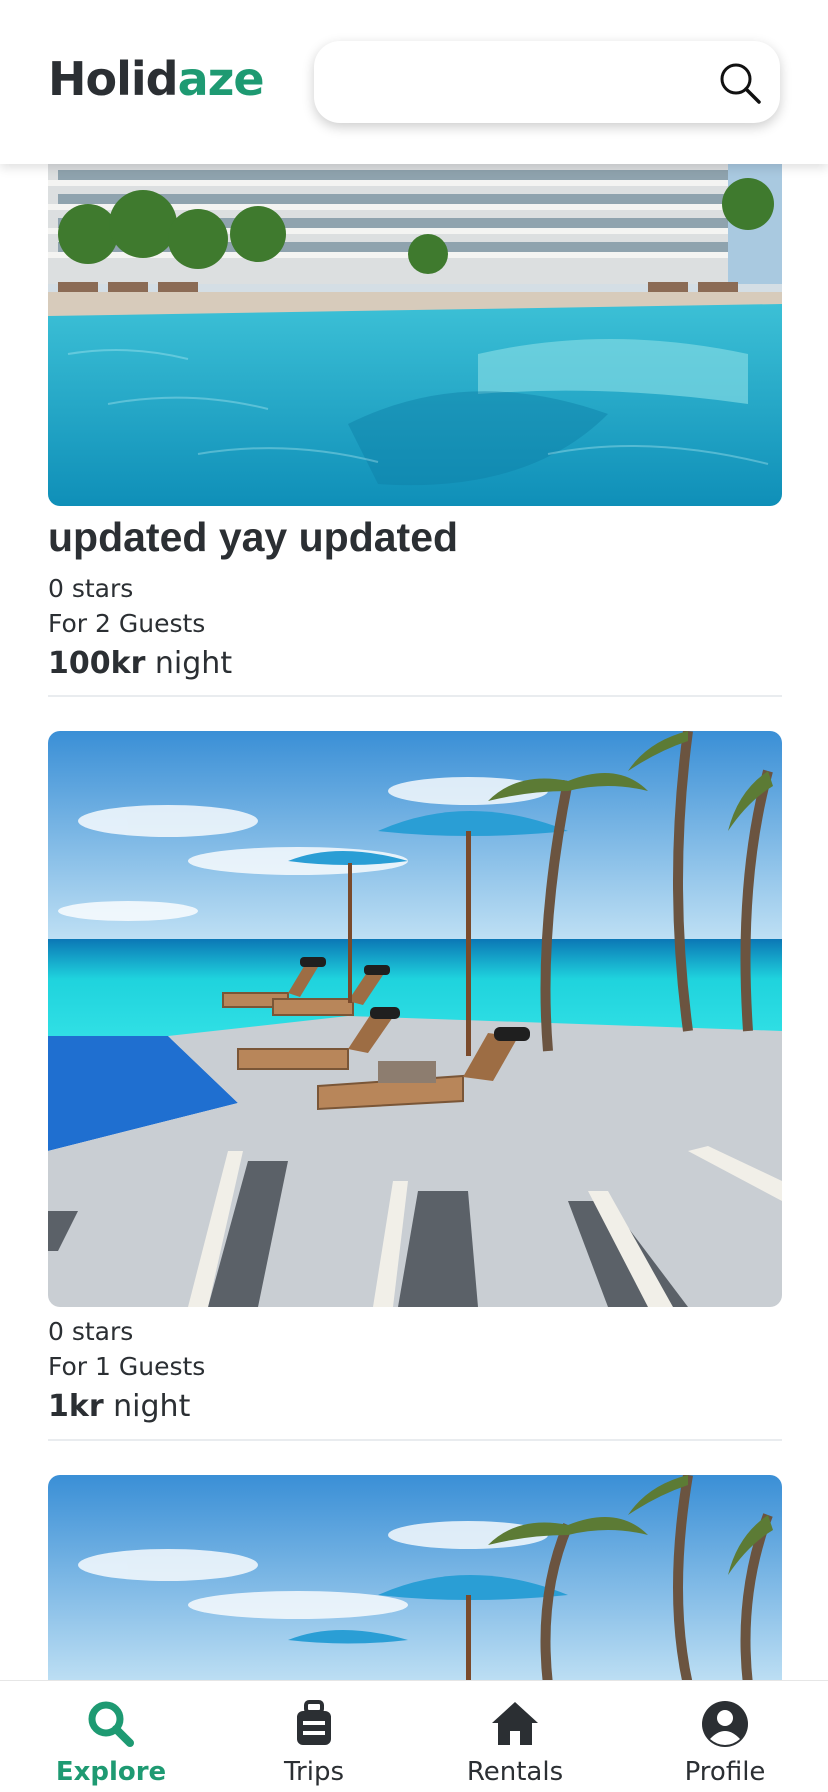 The height and width of the screenshot is (1792, 828). Describe the element at coordinates (221, 79) in the screenshot. I see `logo-accent: aze` at that location.